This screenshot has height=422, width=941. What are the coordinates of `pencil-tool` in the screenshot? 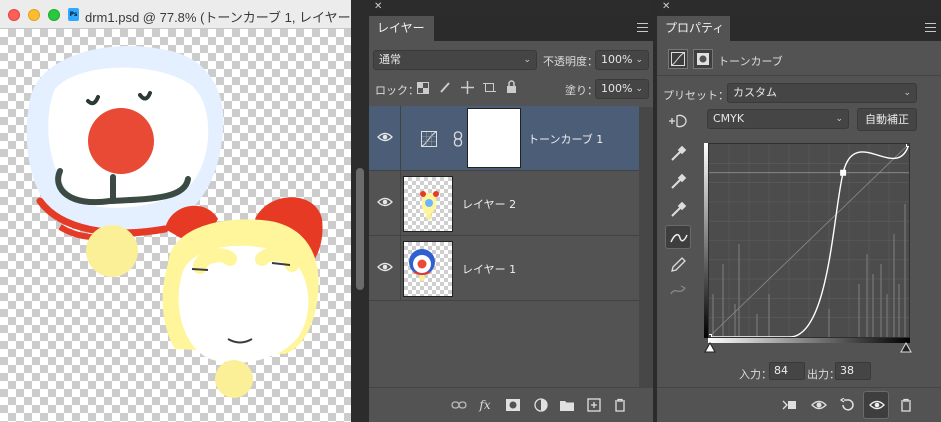 It's located at (678, 265).